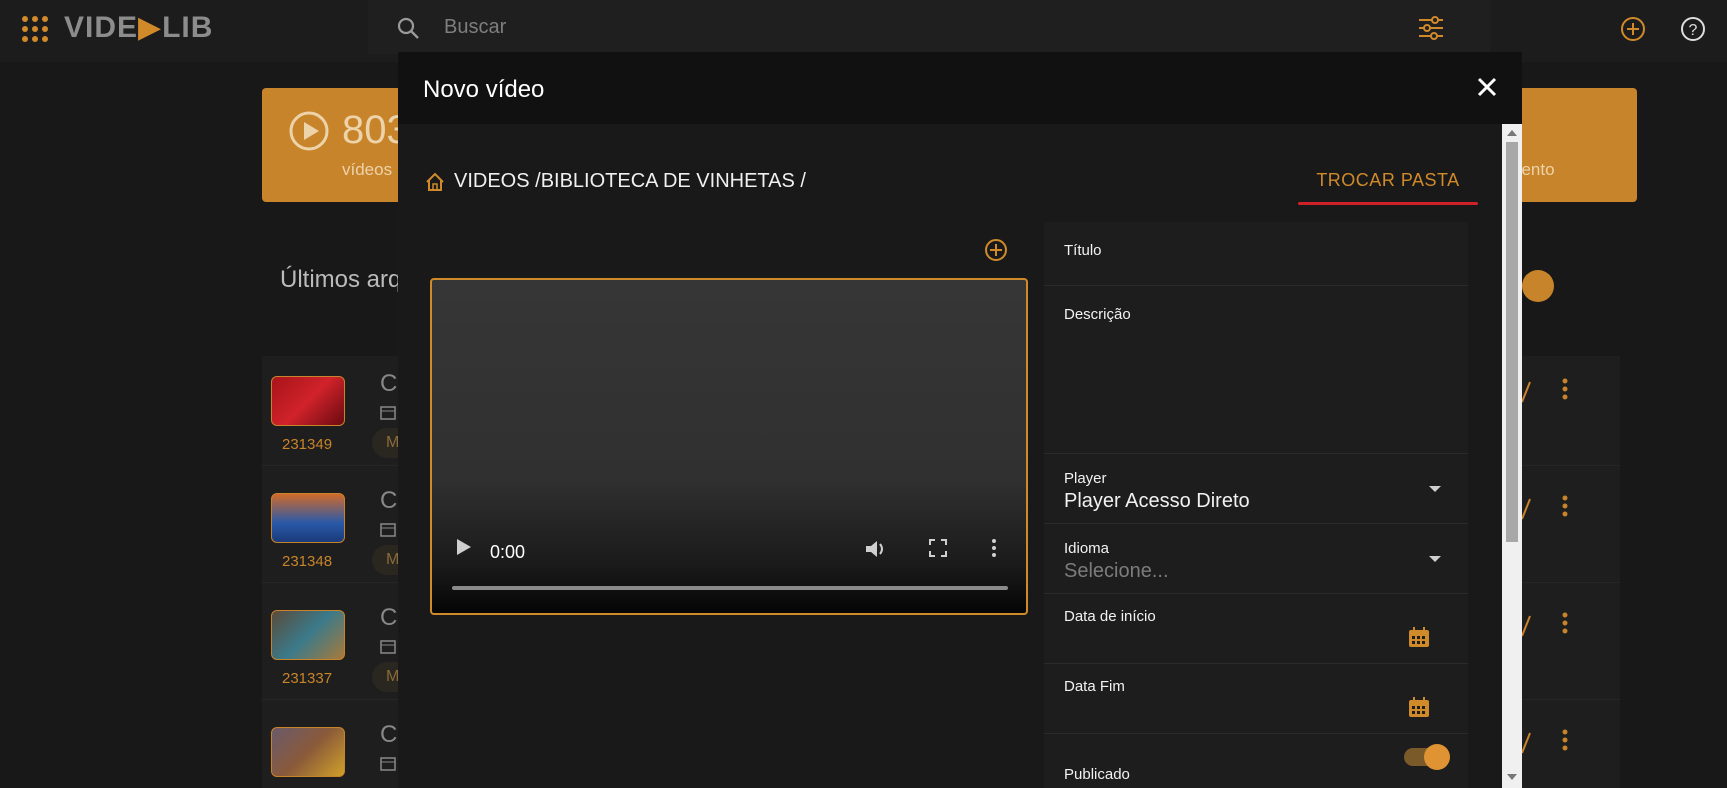 This screenshot has width=1727, height=788. What do you see at coordinates (1512, 133) in the screenshot?
I see `scroll-up-arrow` at bounding box center [1512, 133].